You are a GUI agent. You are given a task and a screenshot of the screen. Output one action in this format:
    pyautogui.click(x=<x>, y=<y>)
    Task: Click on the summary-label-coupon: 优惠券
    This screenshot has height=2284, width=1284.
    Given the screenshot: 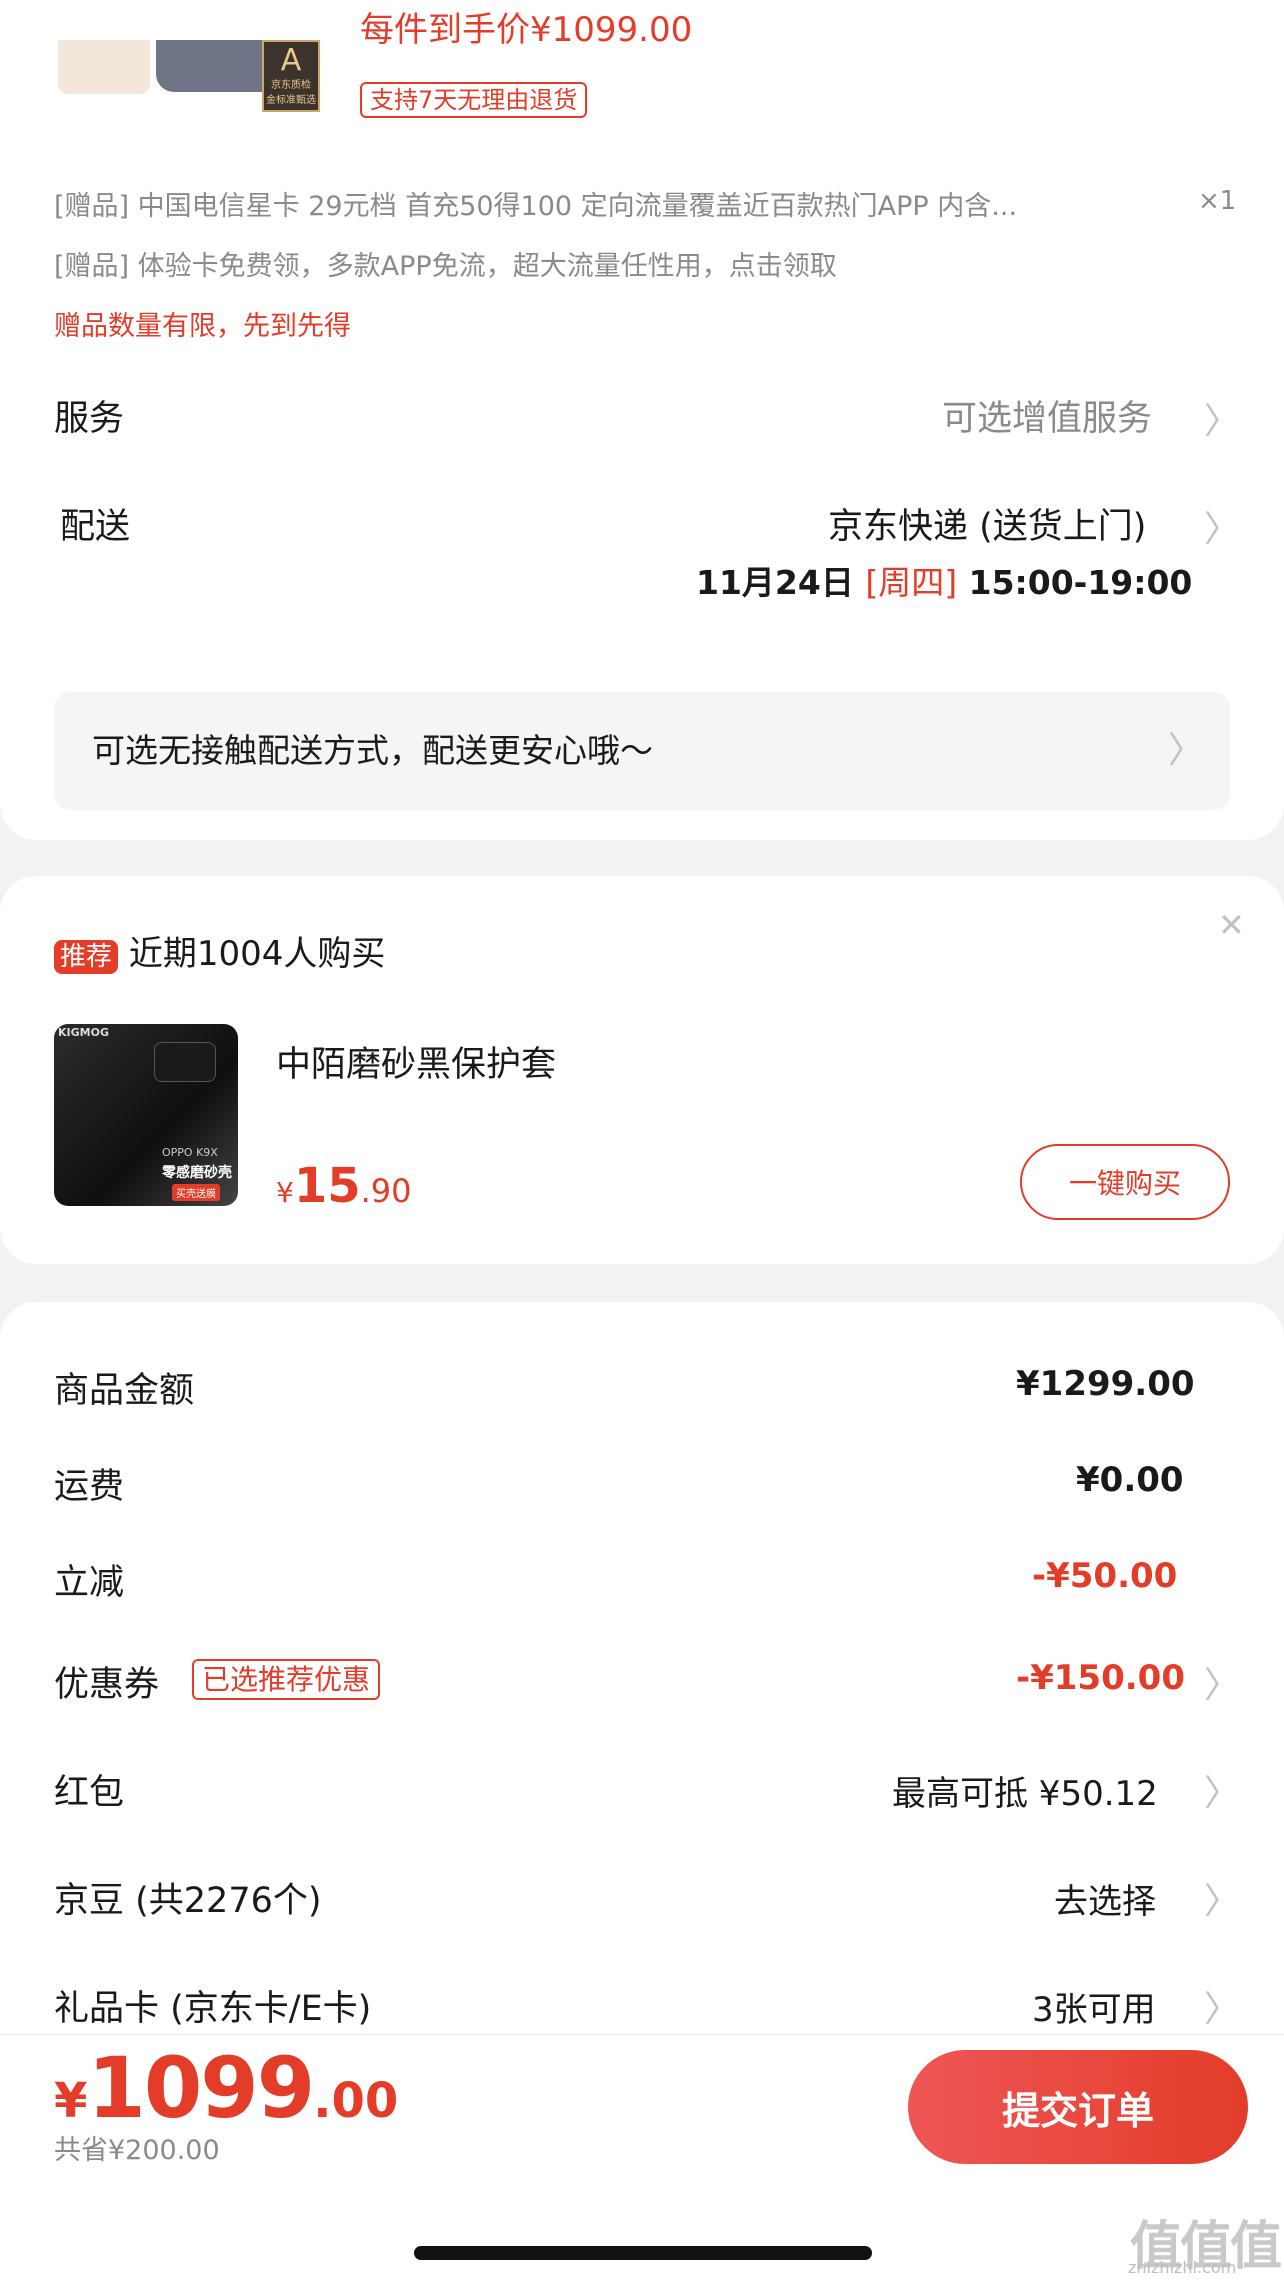 What is the action you would take?
    pyautogui.click(x=107, y=1685)
    